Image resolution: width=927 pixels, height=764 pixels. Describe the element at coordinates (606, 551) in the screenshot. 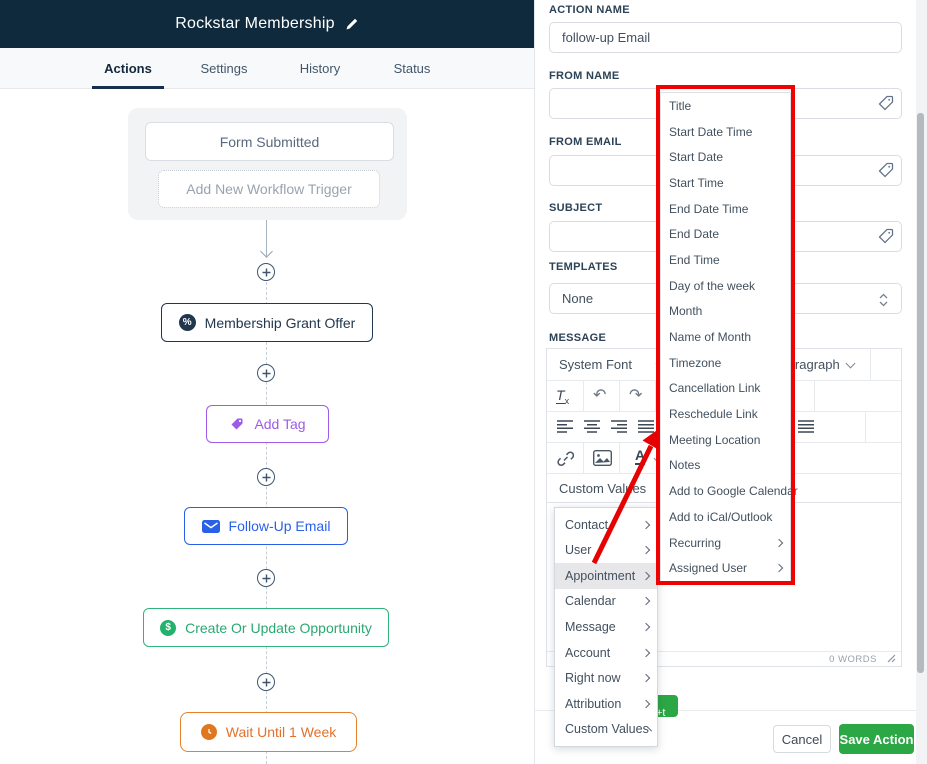

I see `menu-item-user: User` at that location.